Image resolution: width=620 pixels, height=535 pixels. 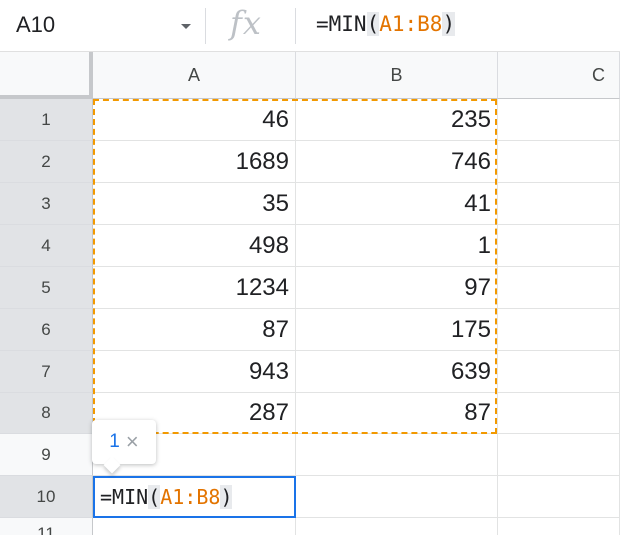 What do you see at coordinates (46, 162) in the screenshot?
I see `row-header-2: 2` at bounding box center [46, 162].